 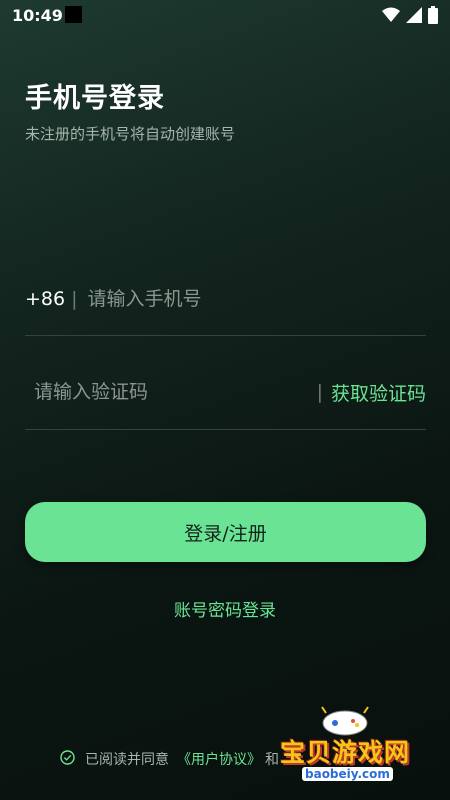 I want to click on wifi-icon, so click(x=391, y=17).